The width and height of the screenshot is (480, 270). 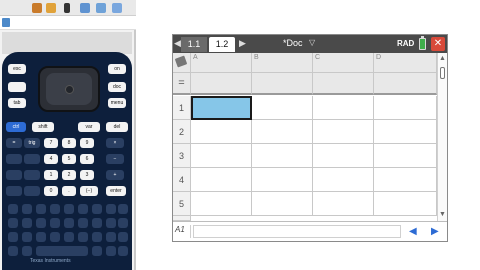 I want to click on screenshot-icon, so click(x=101, y=8).